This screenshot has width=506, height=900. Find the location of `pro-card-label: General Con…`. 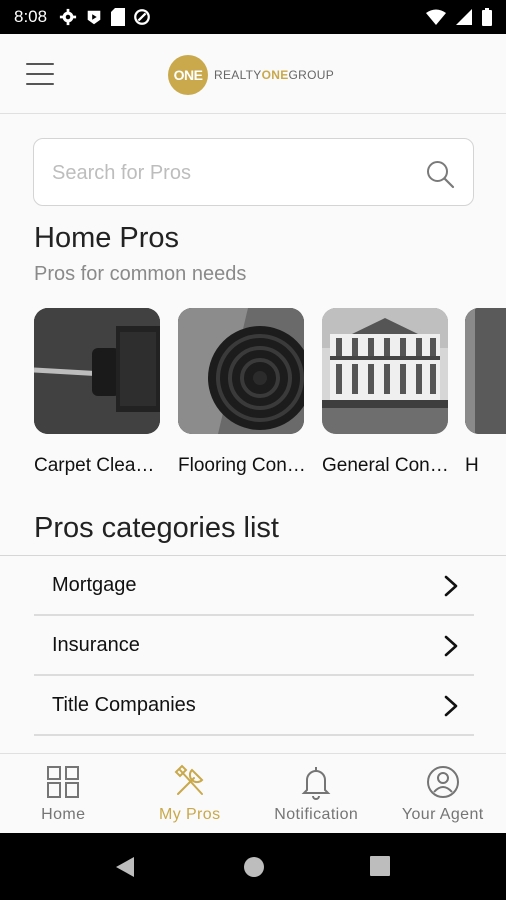

pro-card-label: General Con… is located at coordinates (385, 465).